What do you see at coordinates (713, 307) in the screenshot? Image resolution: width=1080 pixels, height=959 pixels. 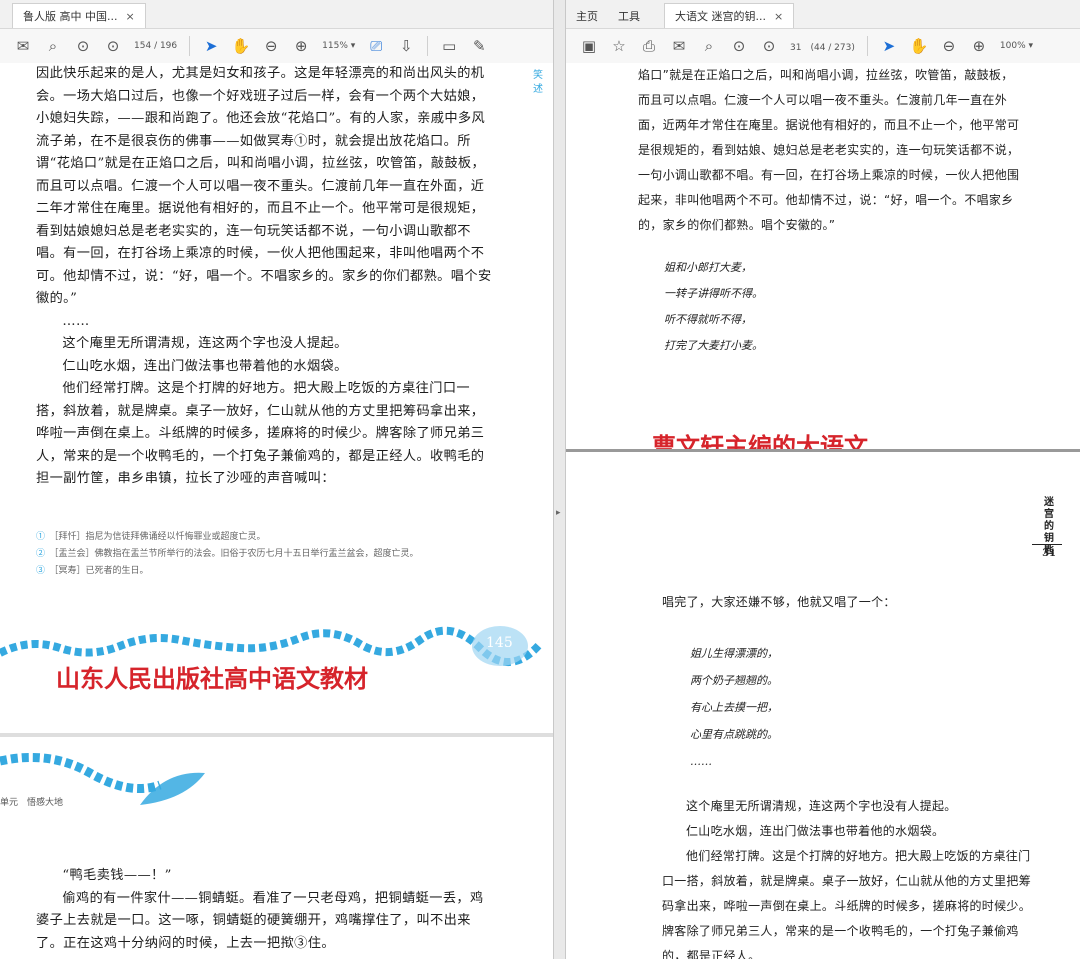 I see `song-one: 姐和小郎打大麦， 一转子讲得听不得。 听不得就听不得， 打完了大麦打小麦。` at bounding box center [713, 307].